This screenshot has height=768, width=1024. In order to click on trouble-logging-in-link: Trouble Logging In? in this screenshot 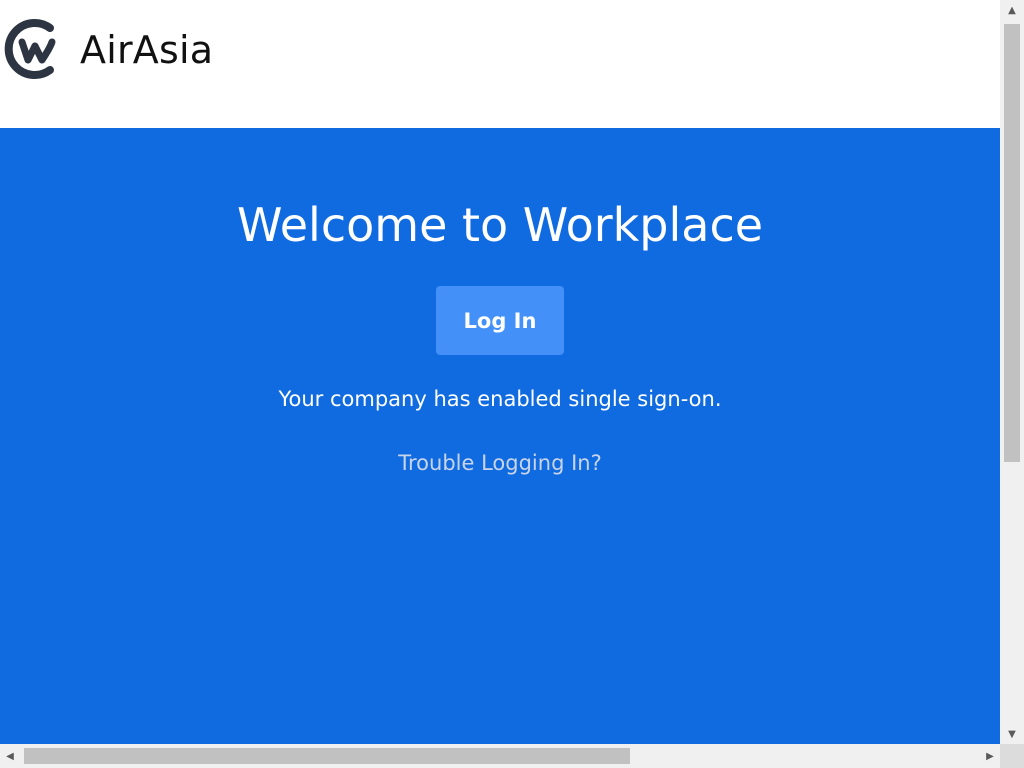, I will do `click(500, 463)`.